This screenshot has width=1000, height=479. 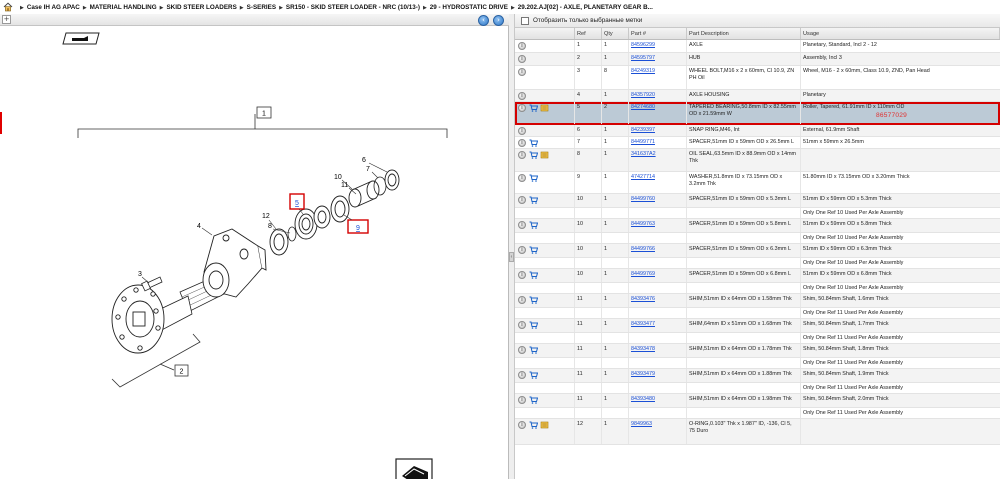 I want to click on header-cell-qty: Qty, so click(x=615, y=33).